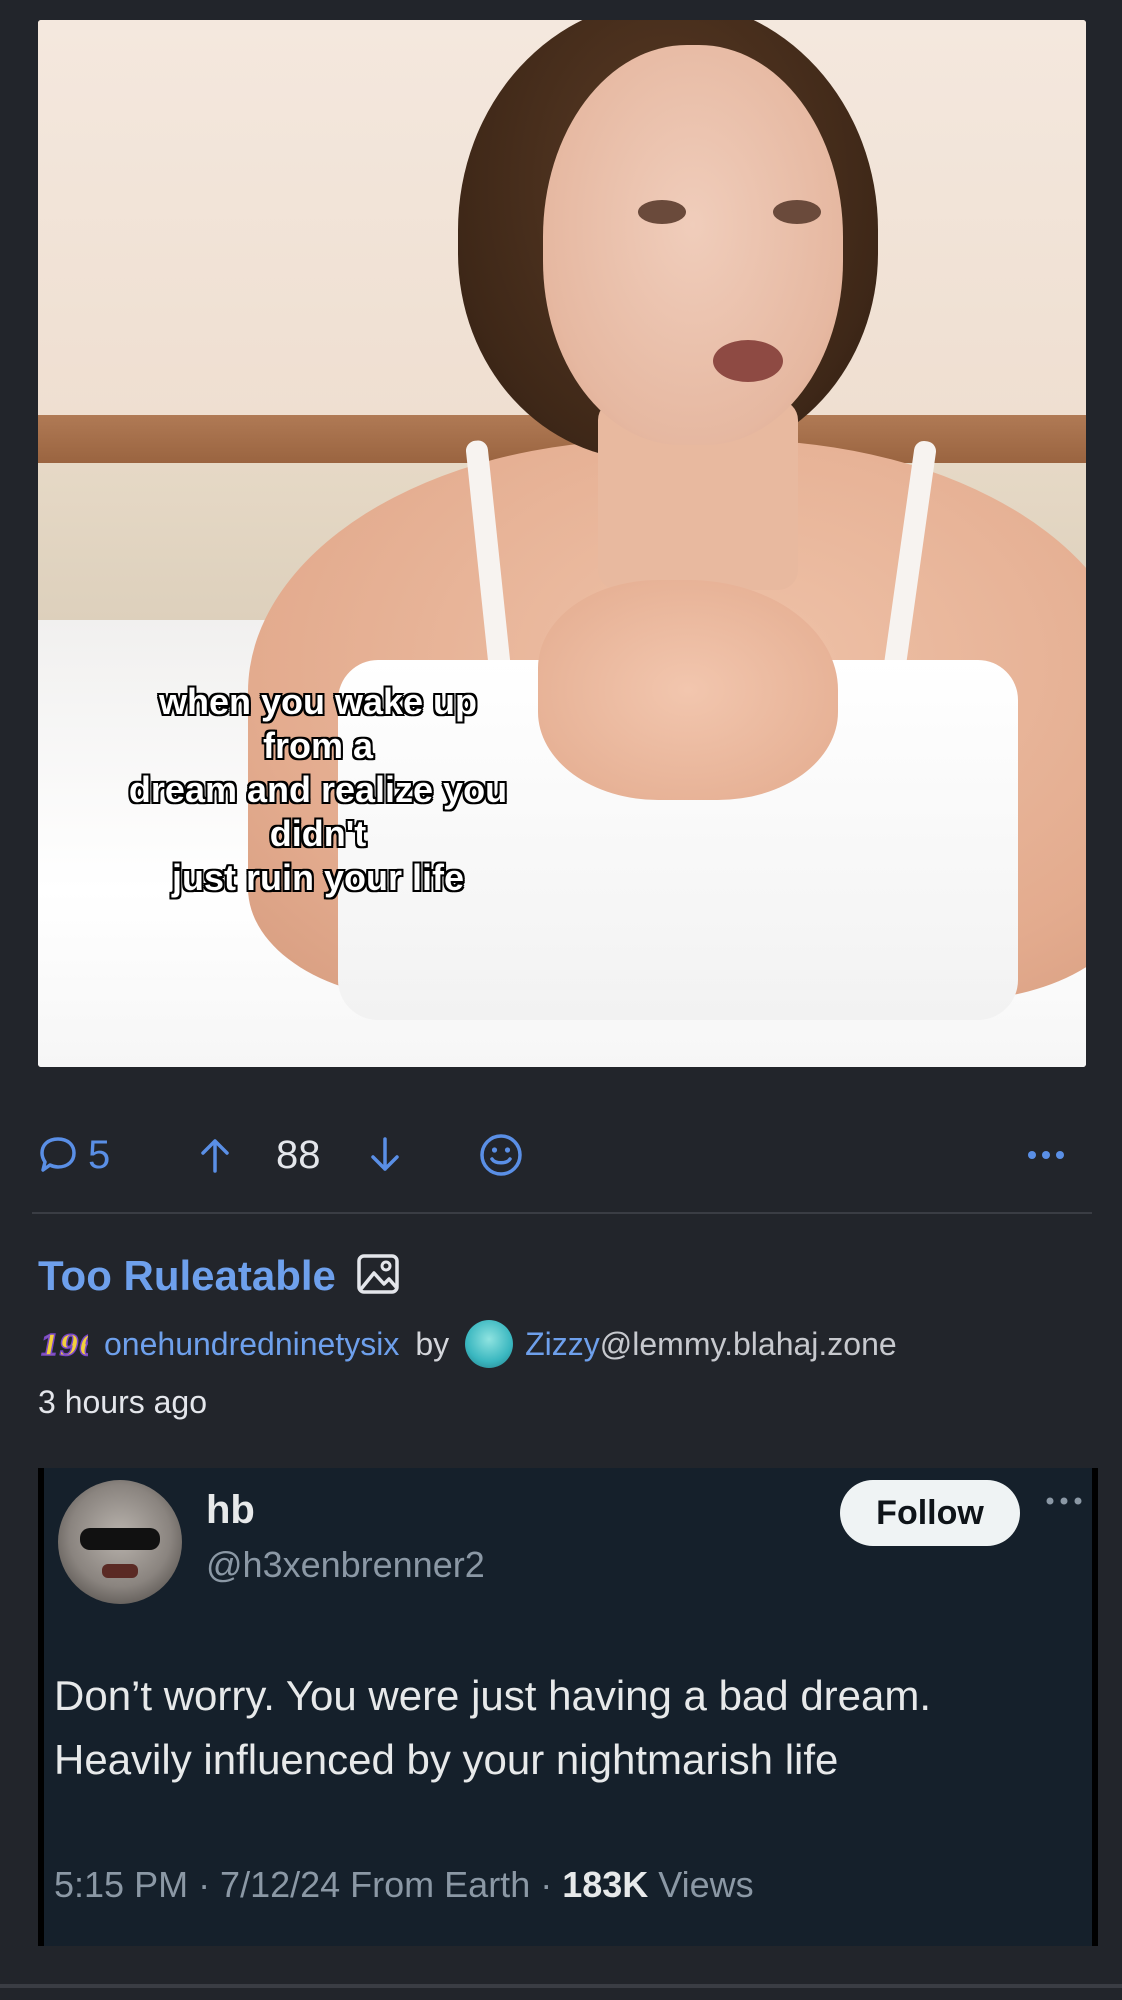 Image resolution: width=1122 pixels, height=2000 pixels. Describe the element at coordinates (303, 1884) in the screenshot. I see `tweet-timestamp: 5:15 PM · 7/12/24 From Earth ·` at that location.